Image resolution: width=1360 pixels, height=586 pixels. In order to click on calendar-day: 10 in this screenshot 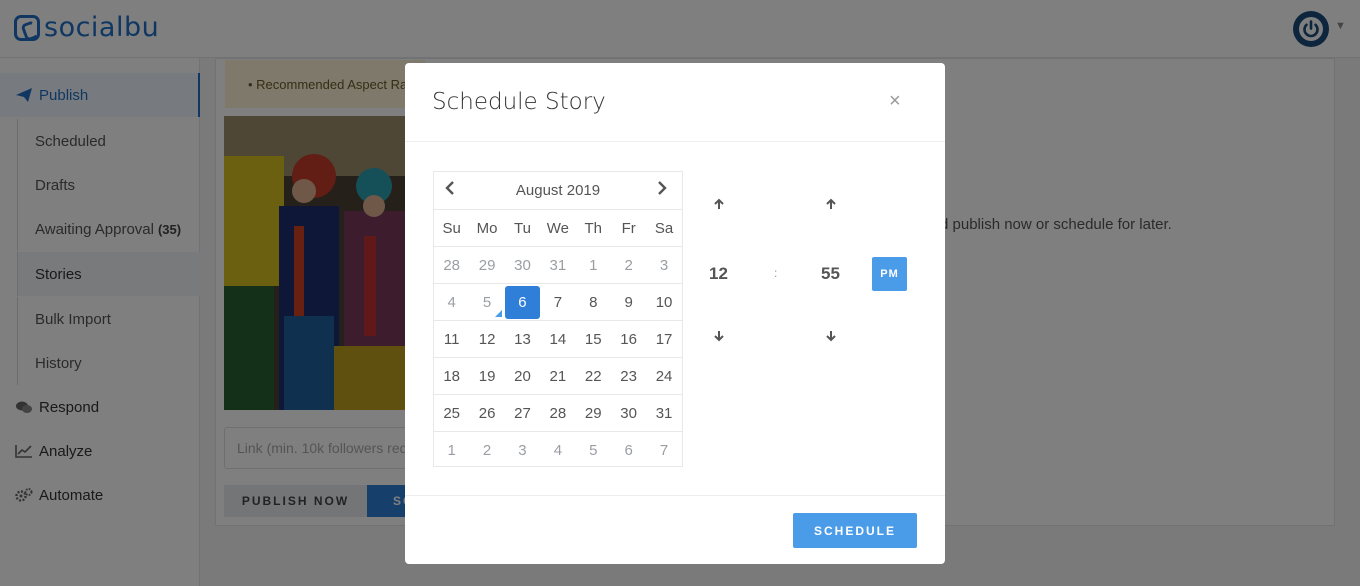, I will do `click(663, 302)`.